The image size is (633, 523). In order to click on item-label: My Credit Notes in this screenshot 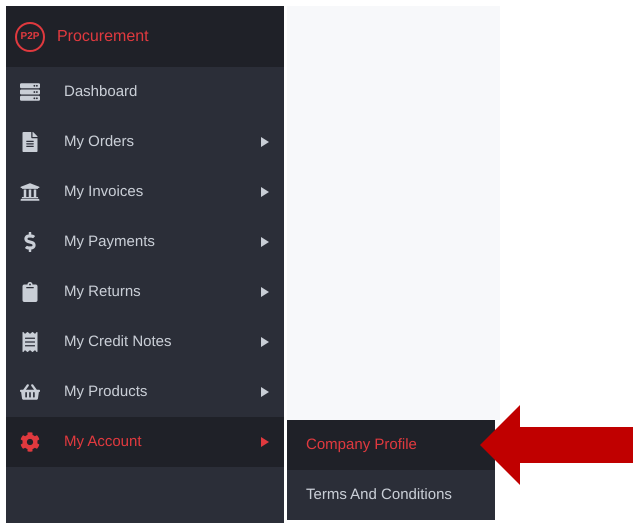, I will do `click(118, 342)`.